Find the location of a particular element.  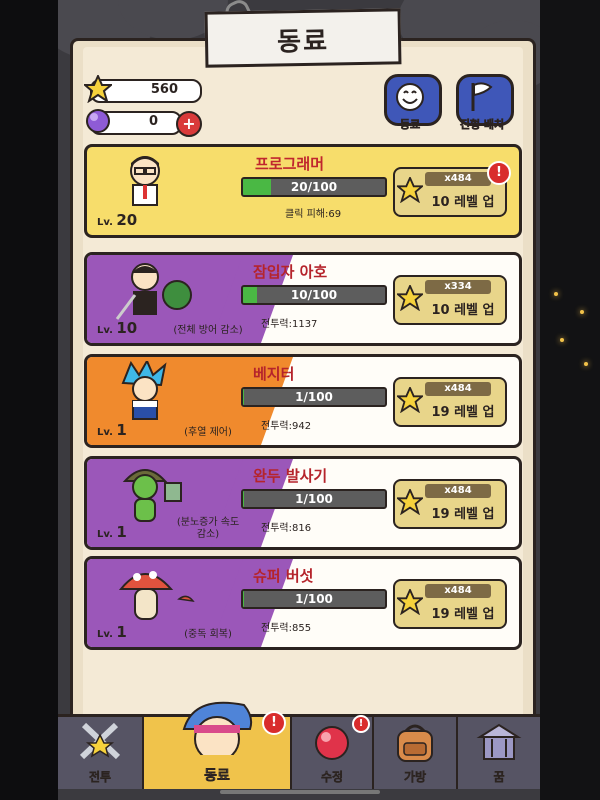

companion-stat: 전투력:855 is located at coordinates (286, 628).